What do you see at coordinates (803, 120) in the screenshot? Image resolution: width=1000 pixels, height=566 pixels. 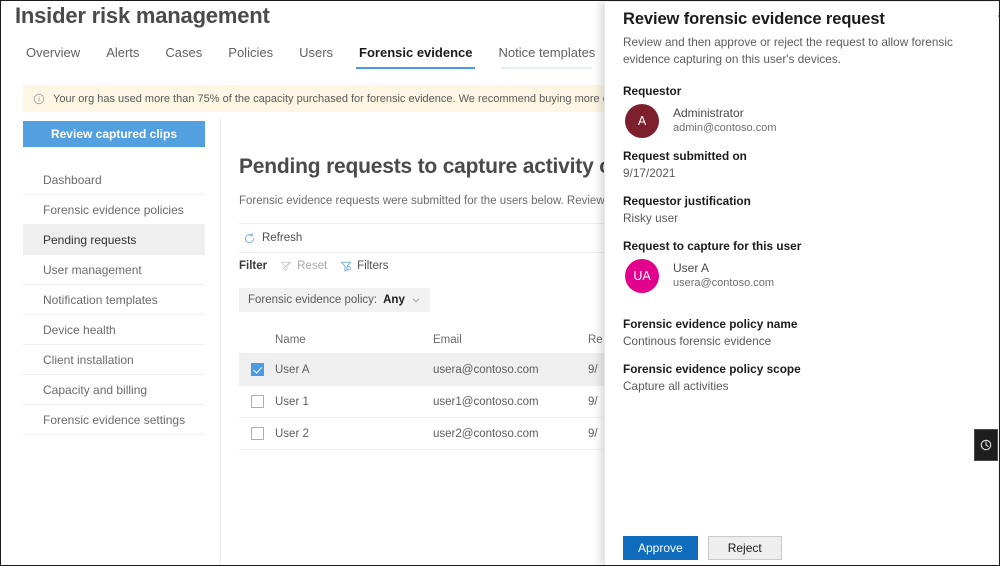 I see `requestor-person: A Administrator admin@contoso.com` at bounding box center [803, 120].